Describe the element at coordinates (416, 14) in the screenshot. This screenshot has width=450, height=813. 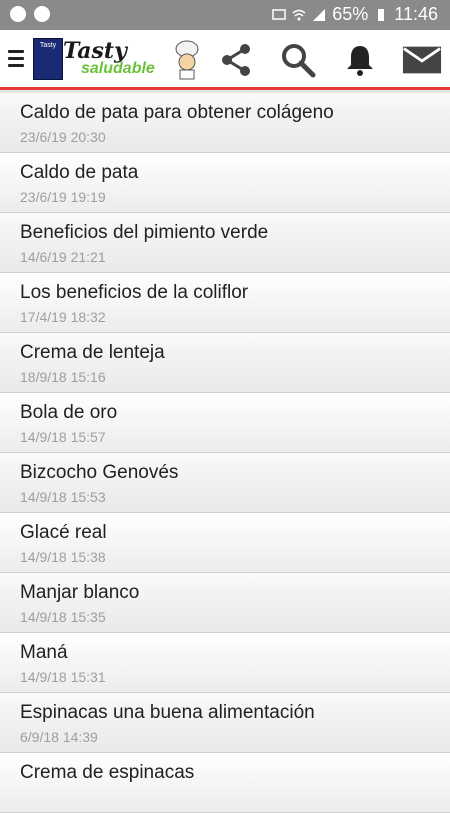
I see `clock-time: 11:46` at that location.